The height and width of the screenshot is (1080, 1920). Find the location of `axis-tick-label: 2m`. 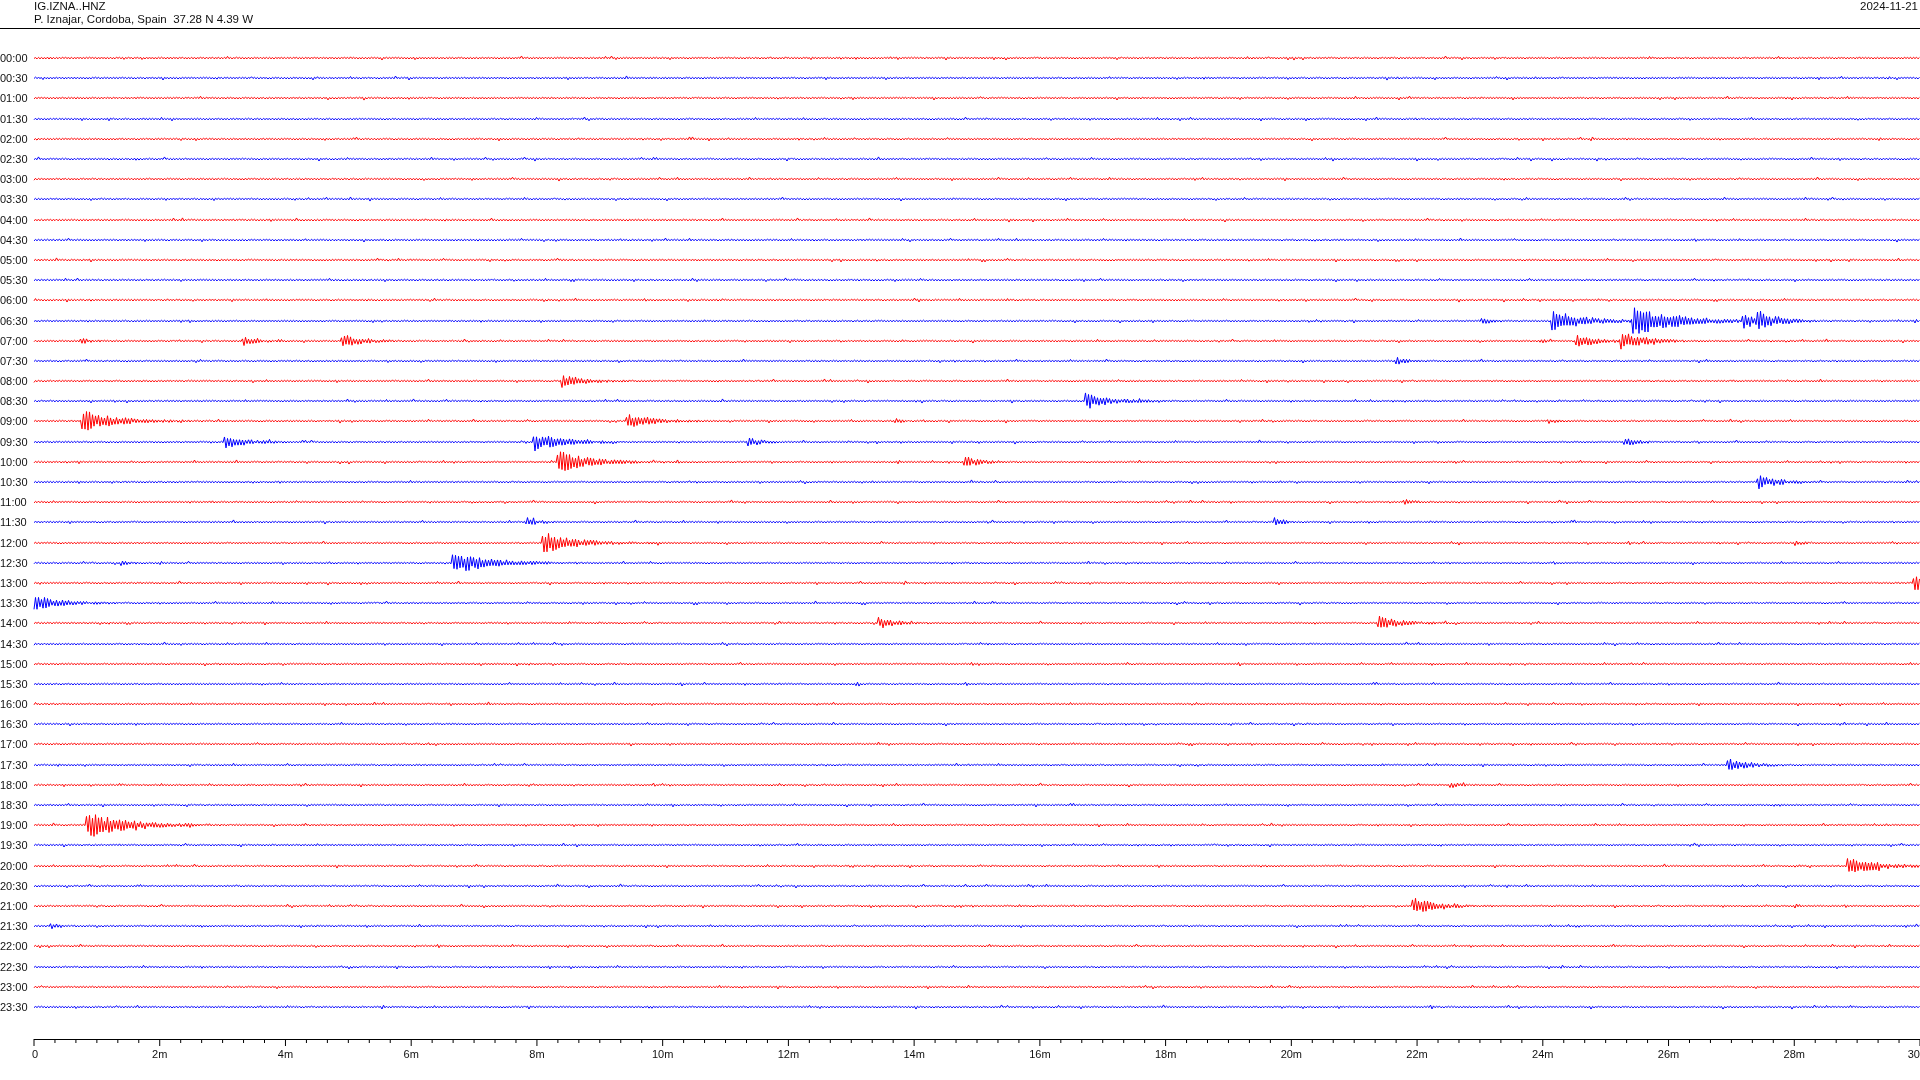

axis-tick-label: 2m is located at coordinates (160, 1054).